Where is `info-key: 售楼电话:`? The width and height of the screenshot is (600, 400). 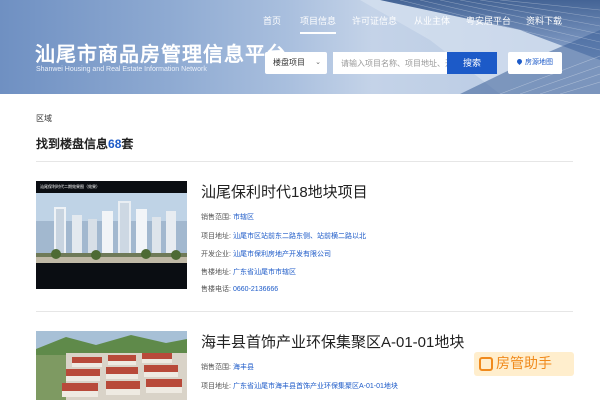
info-key: 售楼电话: is located at coordinates (216, 289).